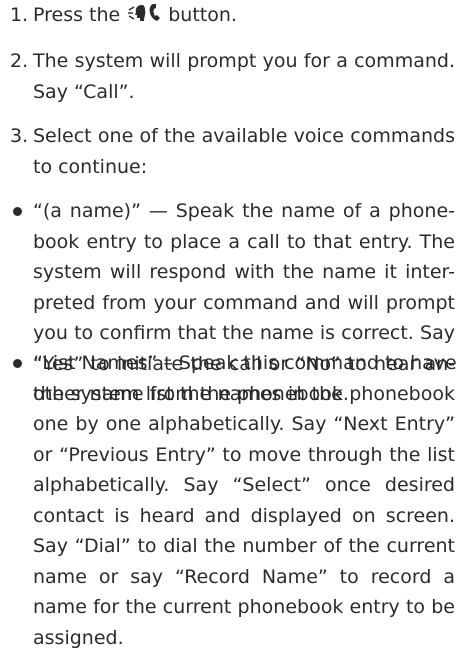  What do you see at coordinates (244, 167) in the screenshot?
I see `text-line: to continue:` at bounding box center [244, 167].